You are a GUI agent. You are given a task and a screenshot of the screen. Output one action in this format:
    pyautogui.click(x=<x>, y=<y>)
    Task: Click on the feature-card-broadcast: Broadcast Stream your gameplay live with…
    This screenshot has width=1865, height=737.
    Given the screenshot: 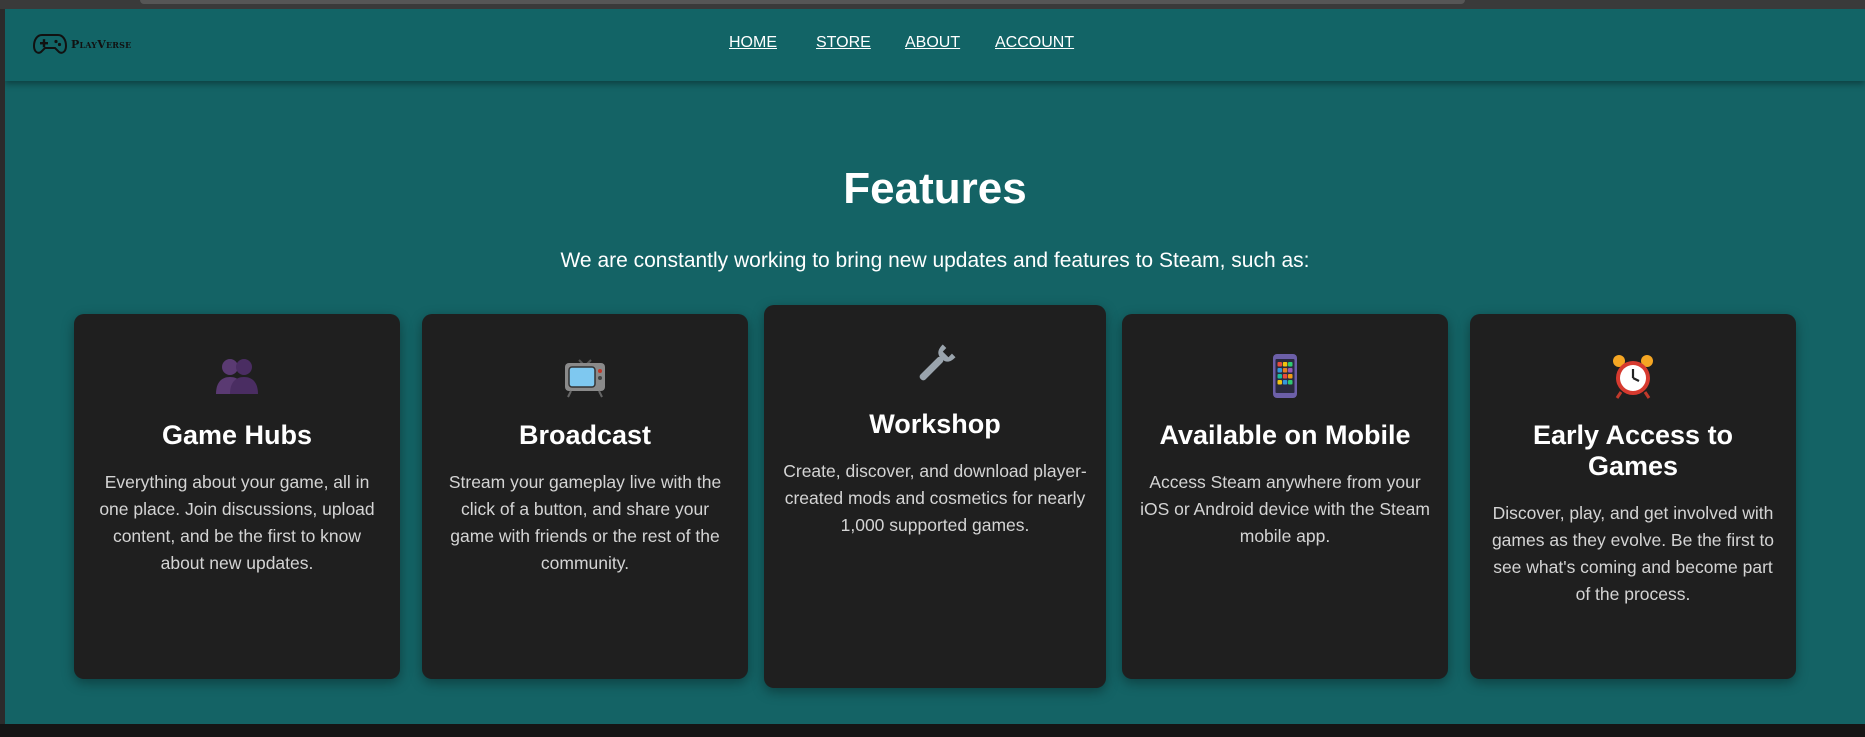 What is the action you would take?
    pyautogui.click(x=585, y=496)
    